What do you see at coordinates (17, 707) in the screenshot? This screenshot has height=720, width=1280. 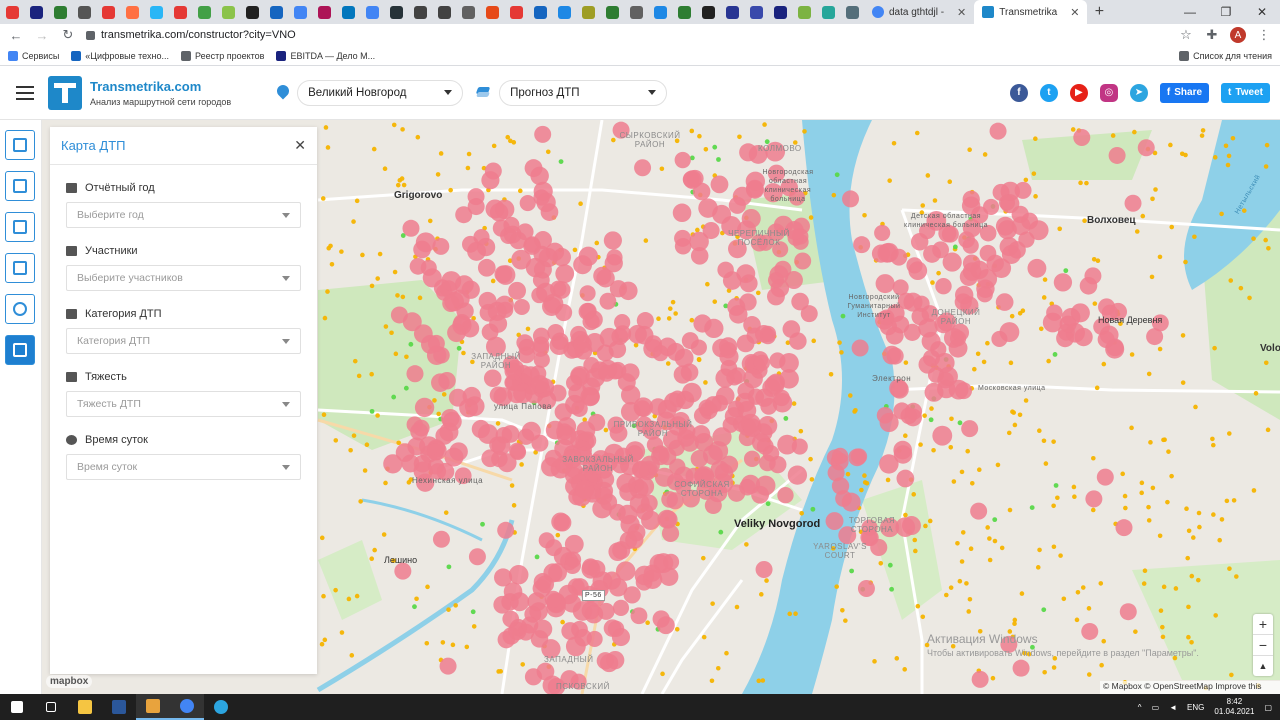 I see `windows-start-icon` at bounding box center [17, 707].